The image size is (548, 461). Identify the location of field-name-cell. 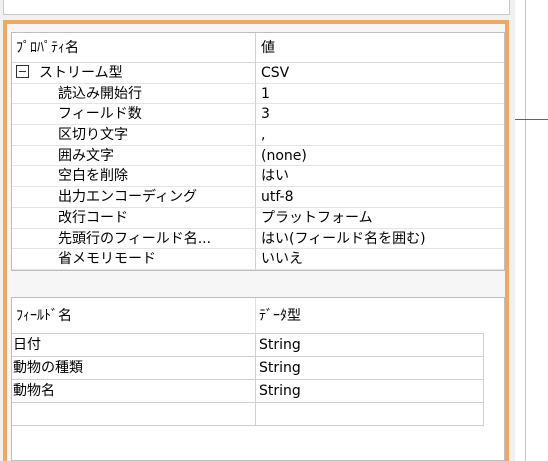
(134, 414).